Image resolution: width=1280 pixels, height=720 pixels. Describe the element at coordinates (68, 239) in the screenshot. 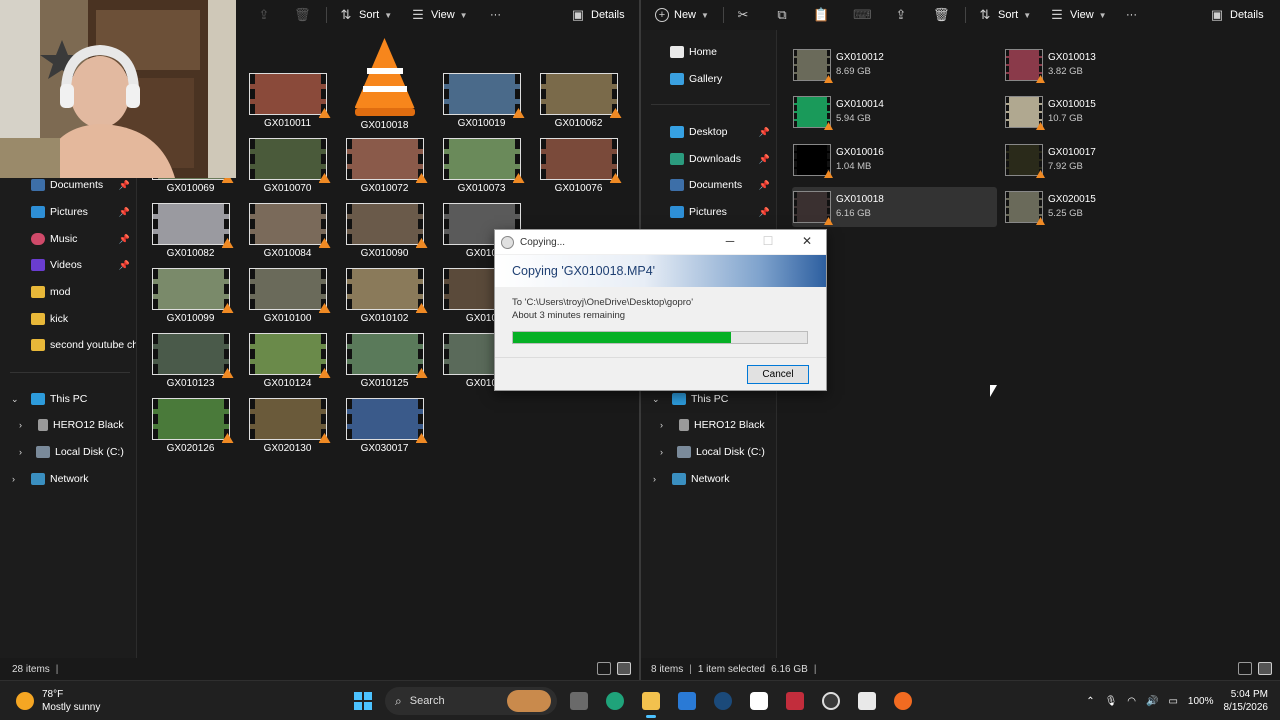

I see `nav-item-music: Music 📌` at that location.